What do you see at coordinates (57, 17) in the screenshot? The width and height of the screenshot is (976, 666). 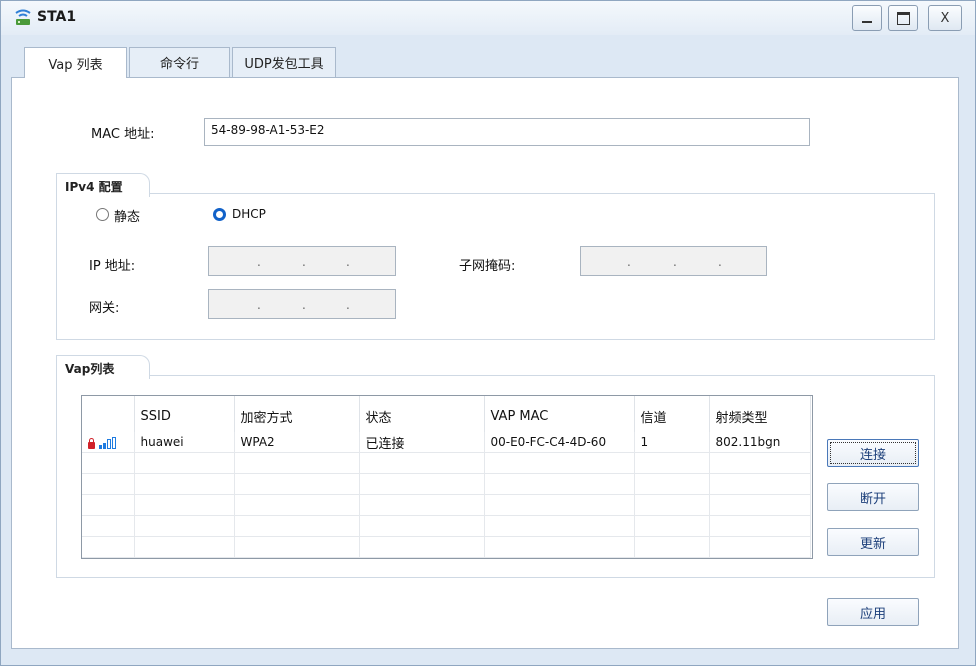 I see `window-title: STA1` at bounding box center [57, 17].